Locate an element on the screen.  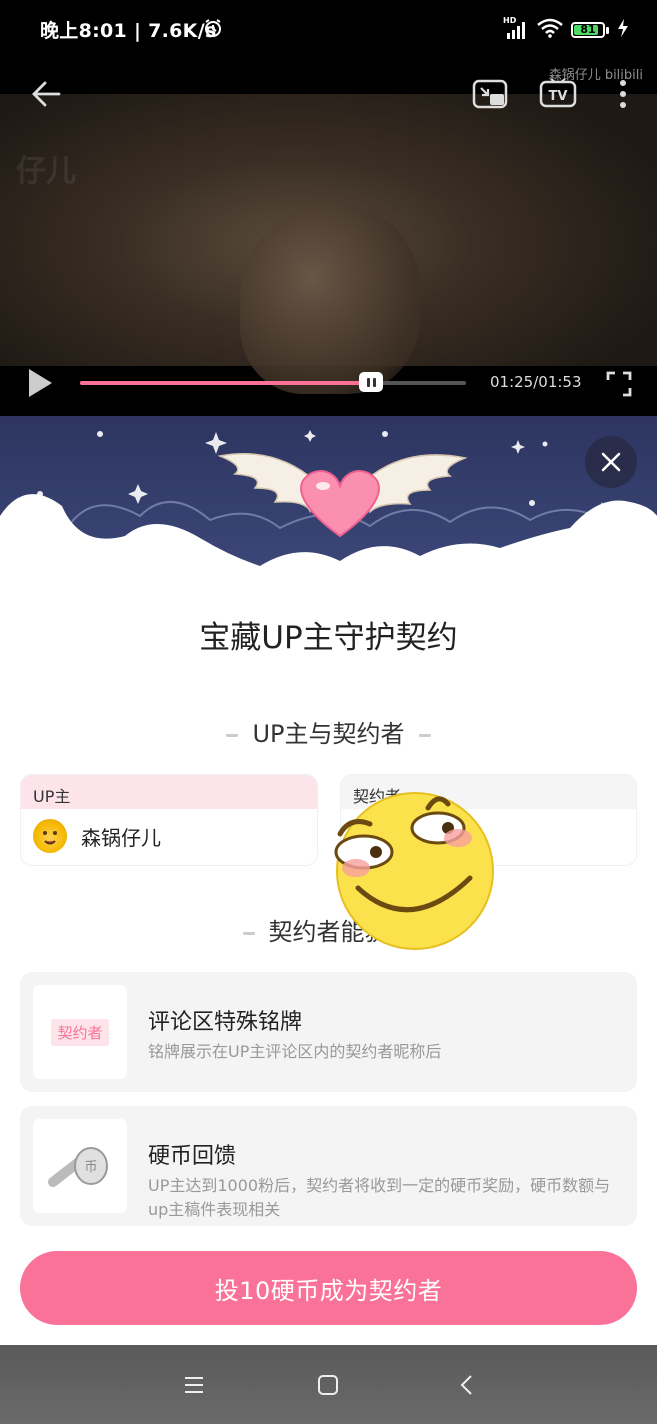
progress-thumb is located at coordinates (371, 382).